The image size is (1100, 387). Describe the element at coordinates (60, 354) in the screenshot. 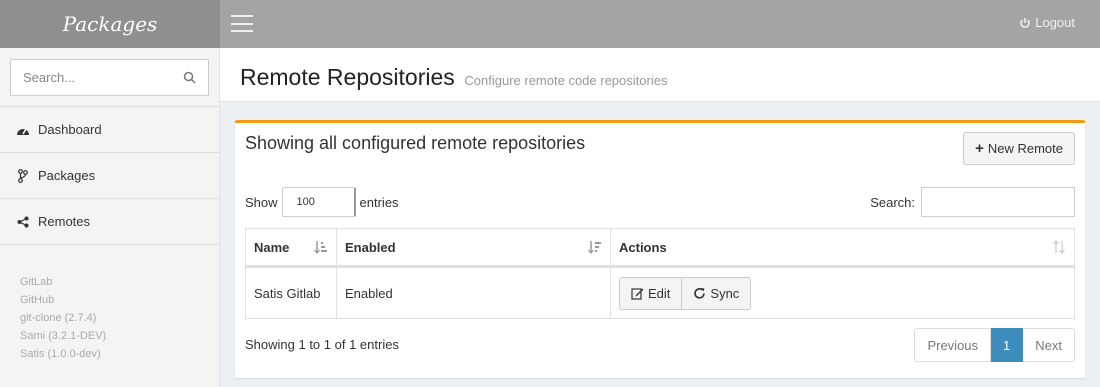

I see `version-item: Satis (1.0.0-dev)` at that location.